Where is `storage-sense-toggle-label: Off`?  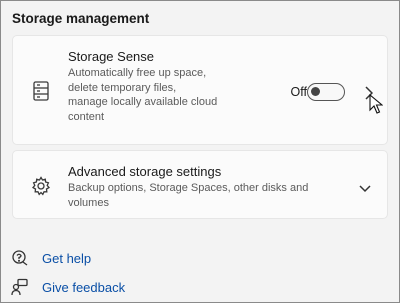
storage-sense-toggle-label: Off is located at coordinates (298, 92).